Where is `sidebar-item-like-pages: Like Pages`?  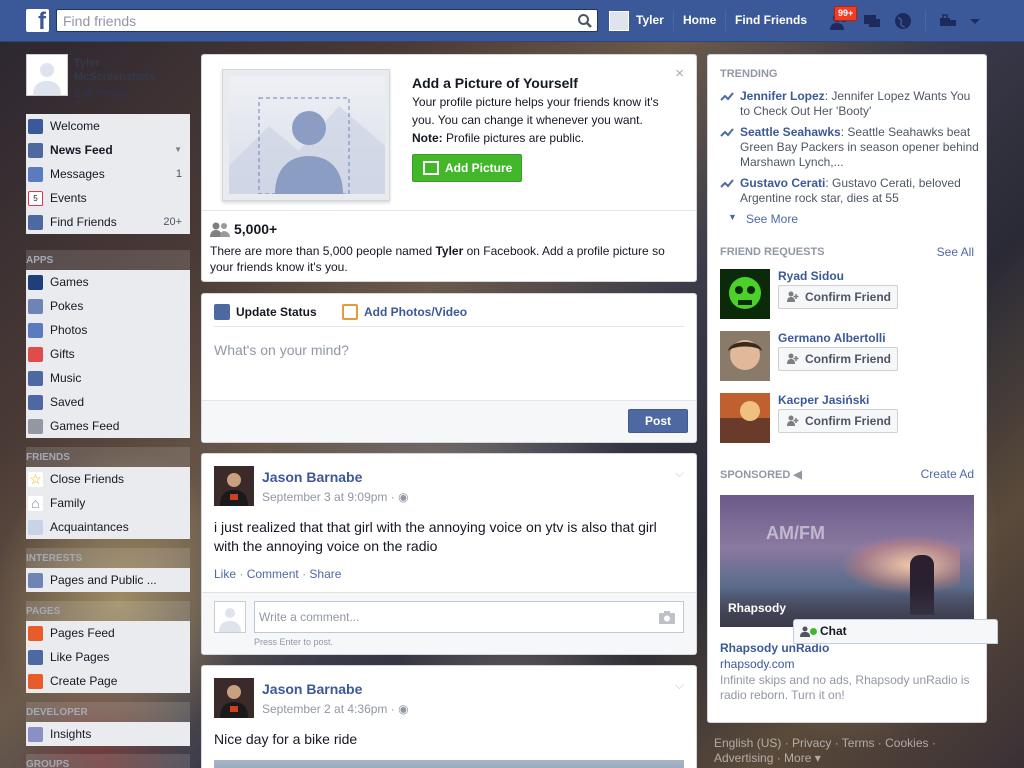 sidebar-item-like-pages: Like Pages is located at coordinates (108, 657).